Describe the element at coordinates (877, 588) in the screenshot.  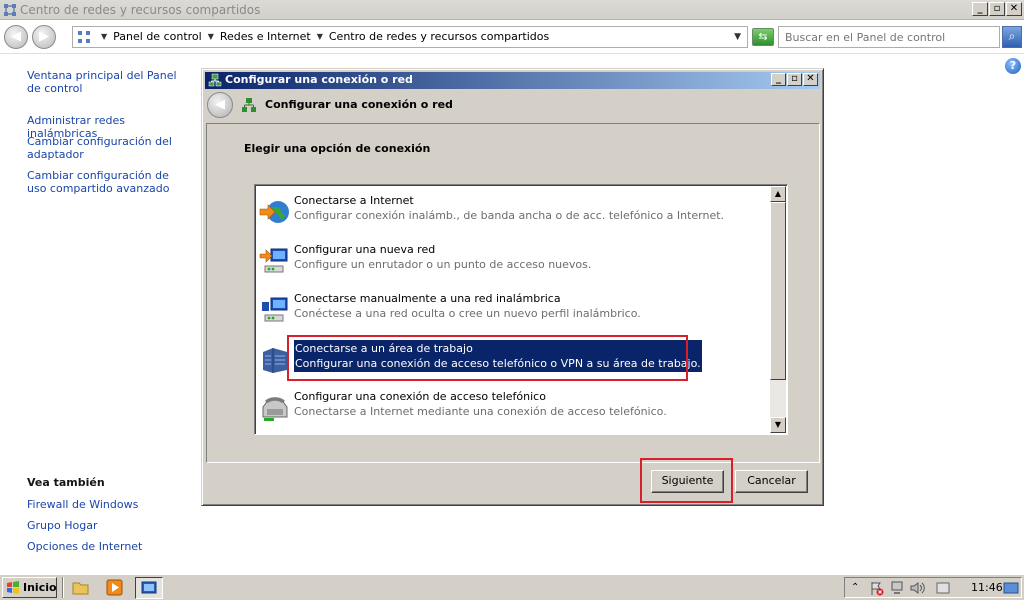
I see `action-center-flag-icon` at that location.